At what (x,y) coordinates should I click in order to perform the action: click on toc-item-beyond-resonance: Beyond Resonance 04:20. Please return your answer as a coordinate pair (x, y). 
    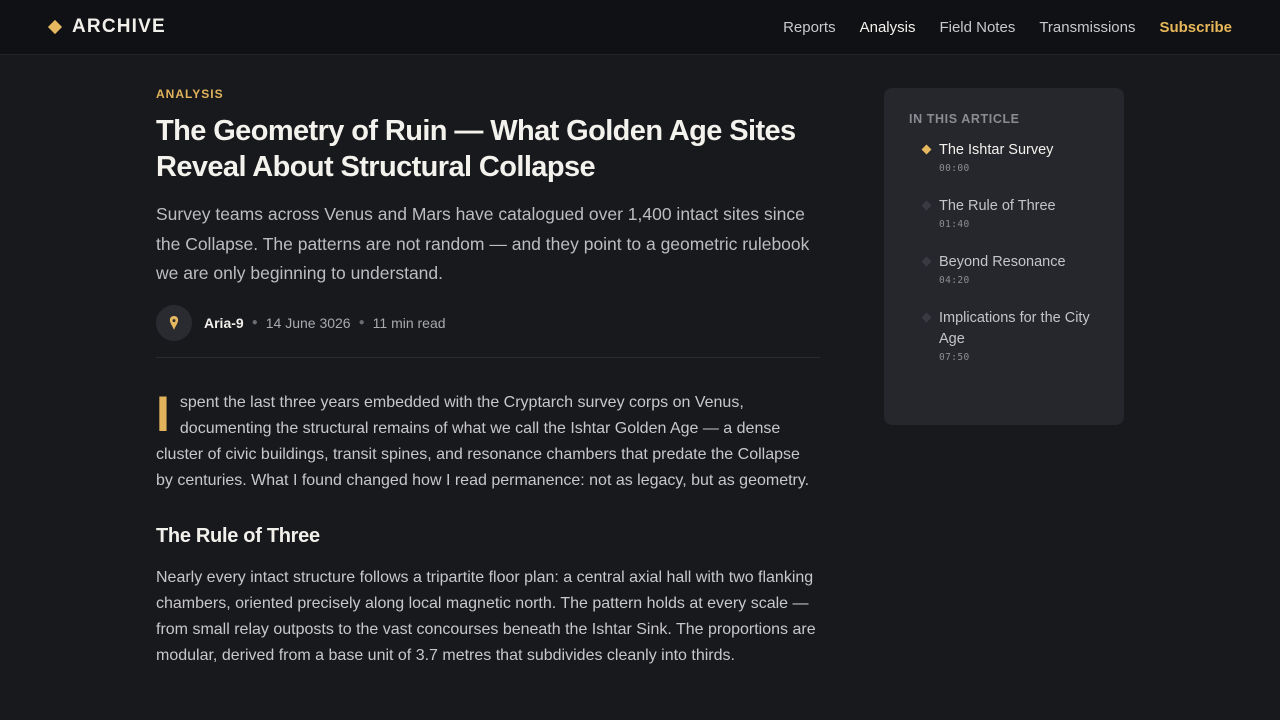
    Looking at the image, I should click on (1004, 270).